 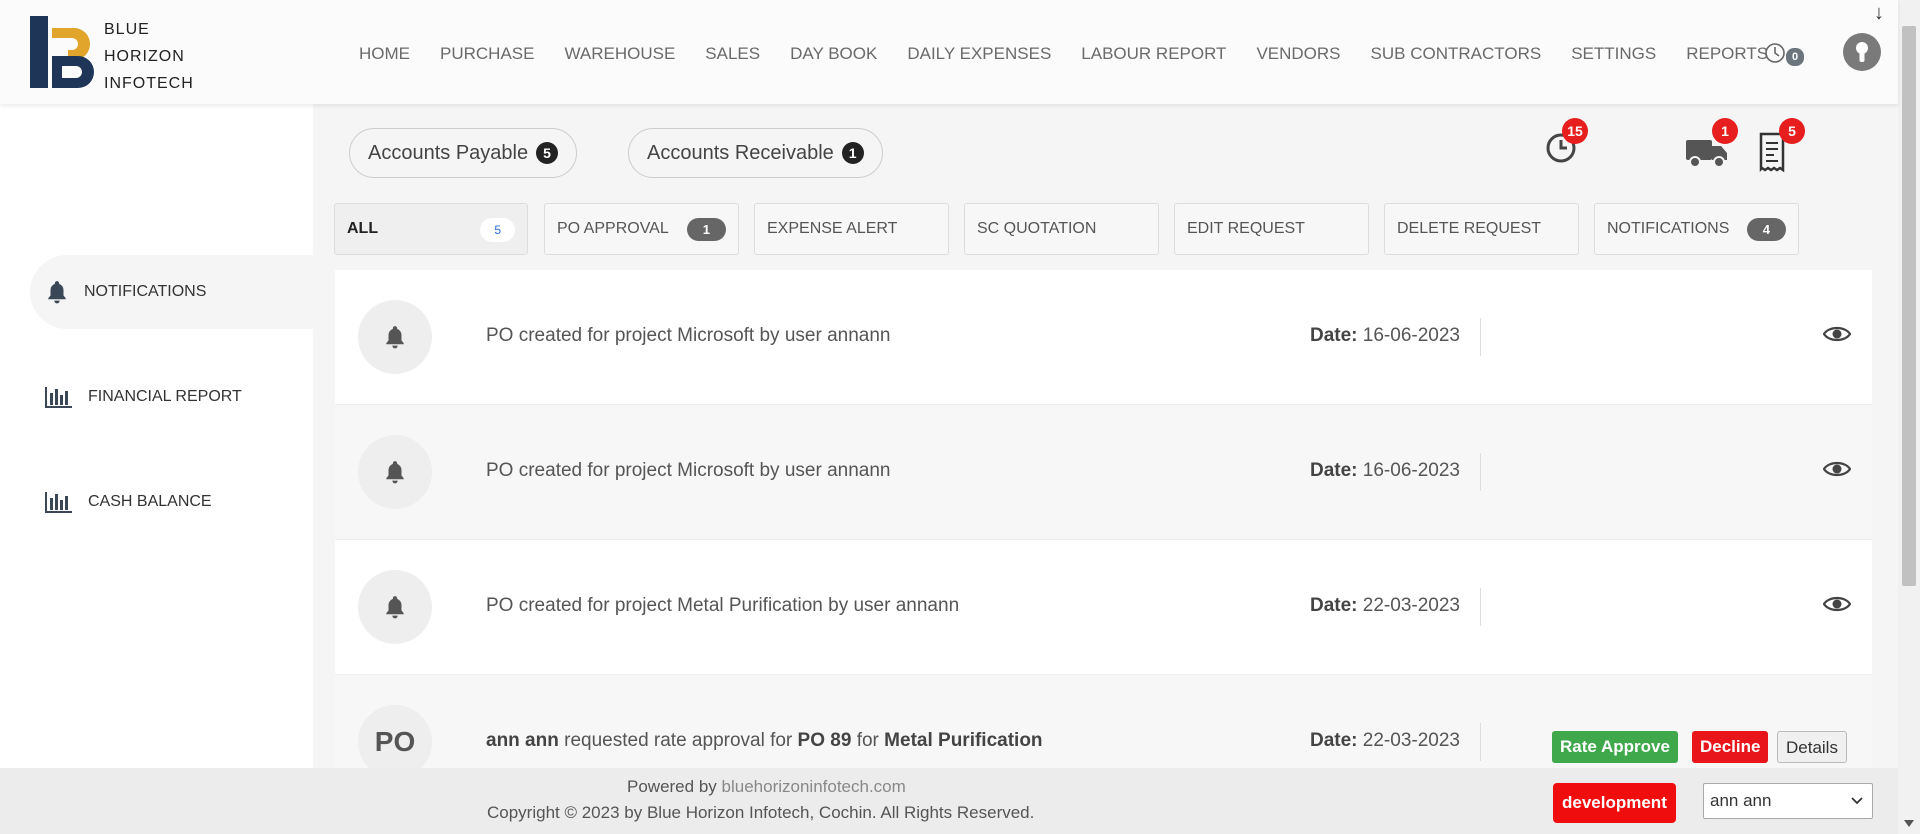 I want to click on user-avatar, so click(x=1862, y=52).